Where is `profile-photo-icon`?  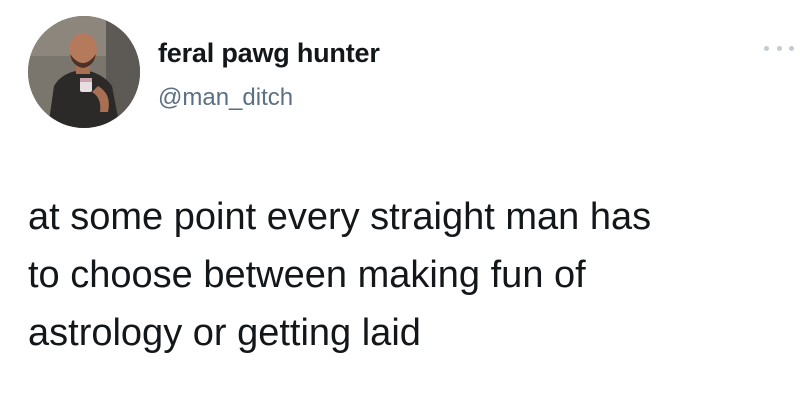
profile-photo-icon is located at coordinates (84, 72).